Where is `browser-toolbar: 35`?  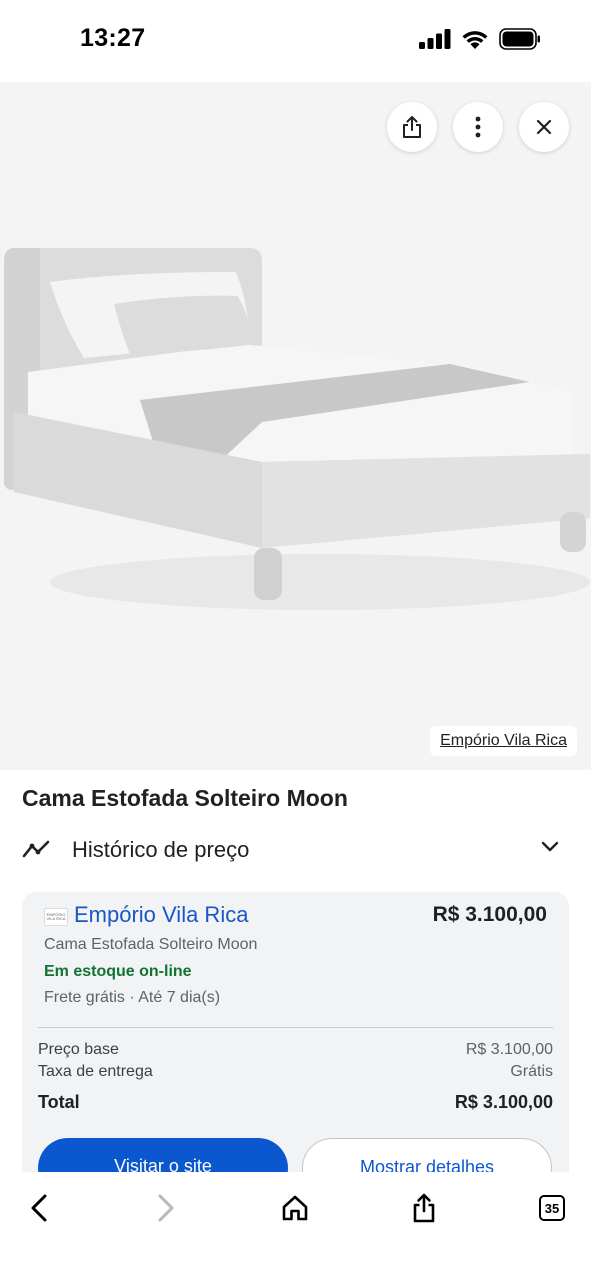 browser-toolbar: 35 is located at coordinates (295, 1226).